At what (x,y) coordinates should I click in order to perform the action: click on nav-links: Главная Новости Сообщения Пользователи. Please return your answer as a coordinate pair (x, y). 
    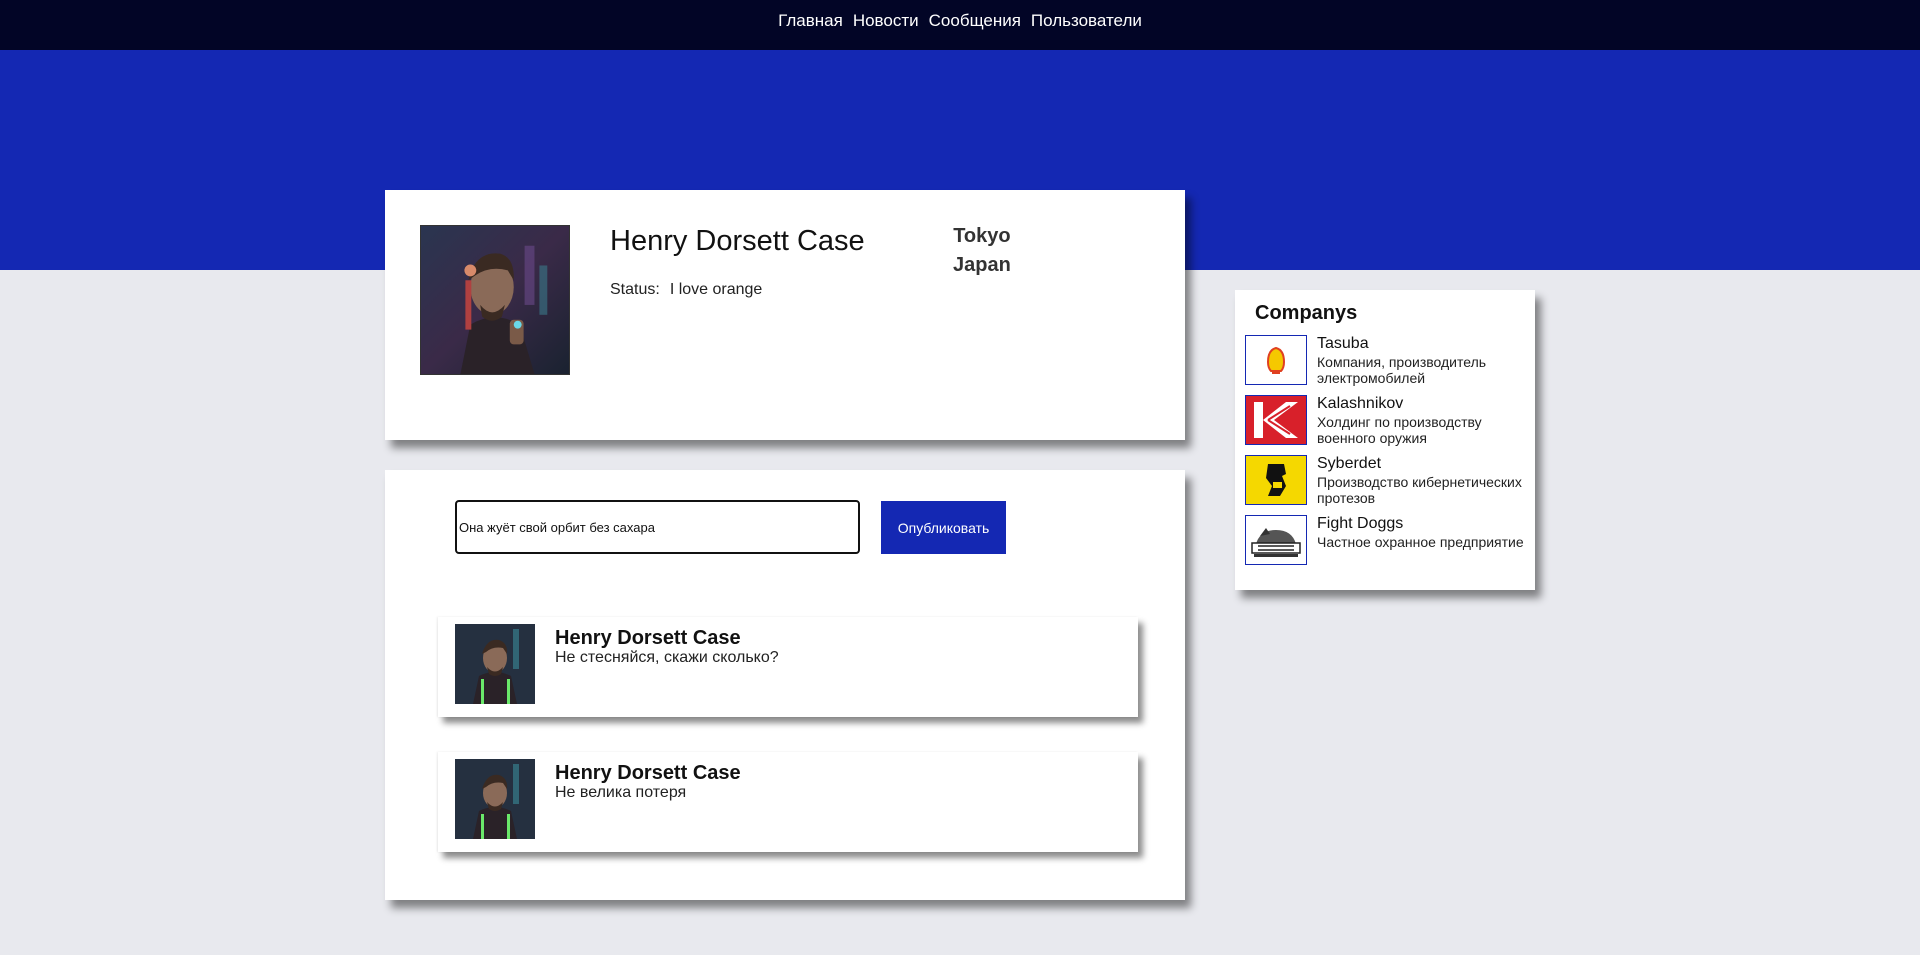
    Looking at the image, I should click on (960, 21).